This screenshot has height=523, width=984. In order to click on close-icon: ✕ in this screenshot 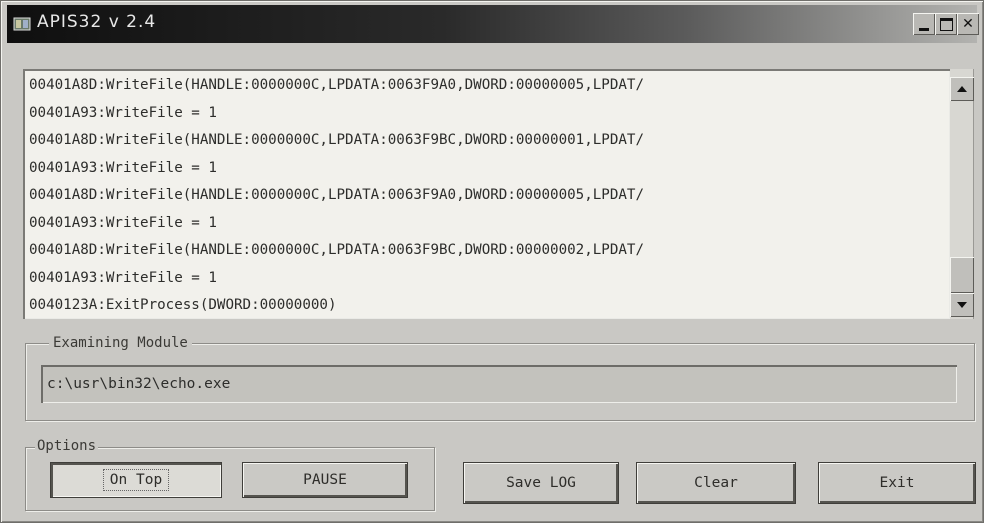, I will do `click(968, 24)`.